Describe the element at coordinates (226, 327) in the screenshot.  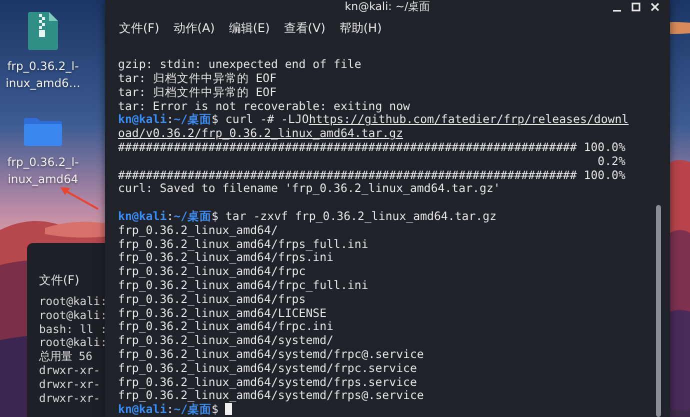
I see `terminal-line: frp_0.36.2_linux_amd64/frpc.ini` at that location.